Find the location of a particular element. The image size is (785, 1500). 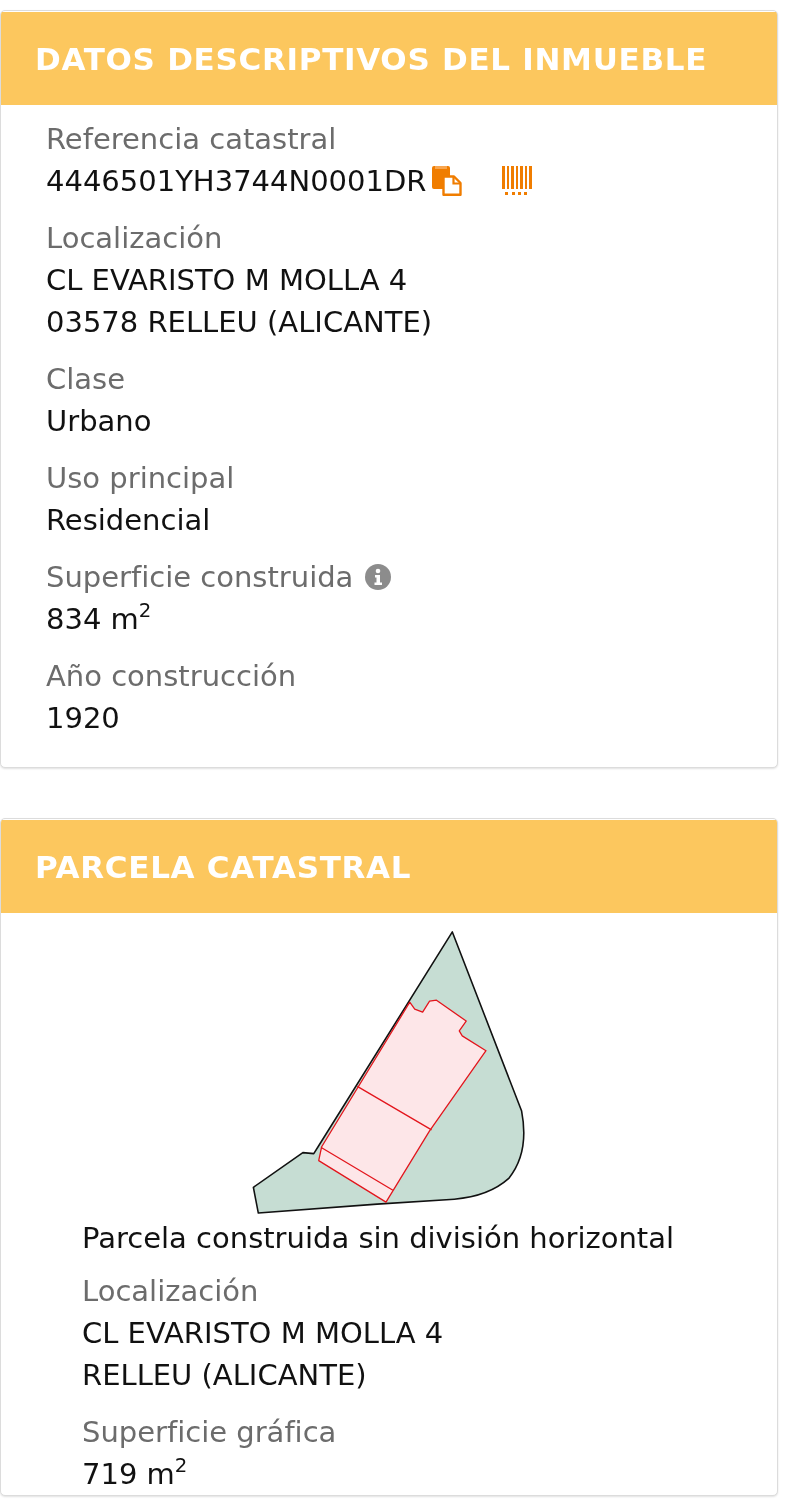

field-value: Urbano is located at coordinates (99, 421).